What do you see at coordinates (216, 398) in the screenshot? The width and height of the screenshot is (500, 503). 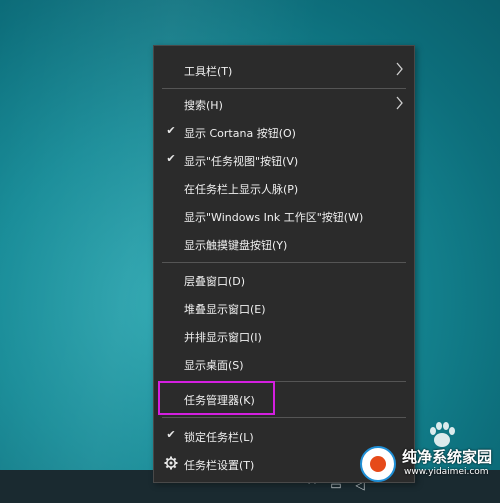 I see `highlight-annotation` at bounding box center [216, 398].